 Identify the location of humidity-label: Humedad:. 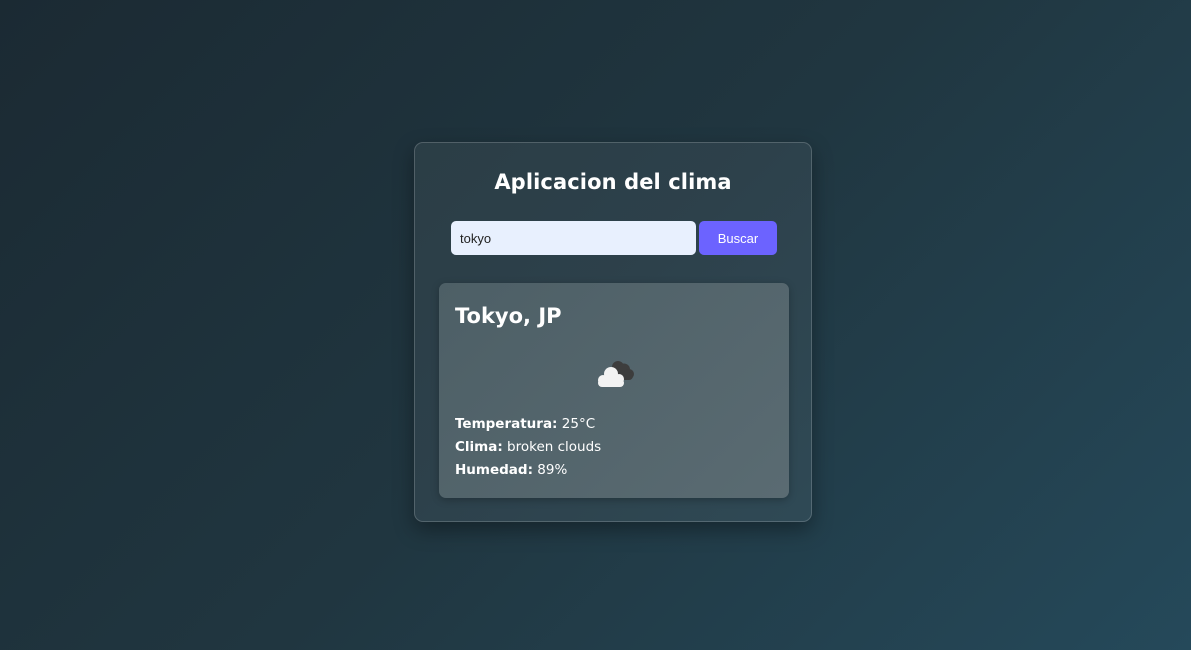
(494, 470).